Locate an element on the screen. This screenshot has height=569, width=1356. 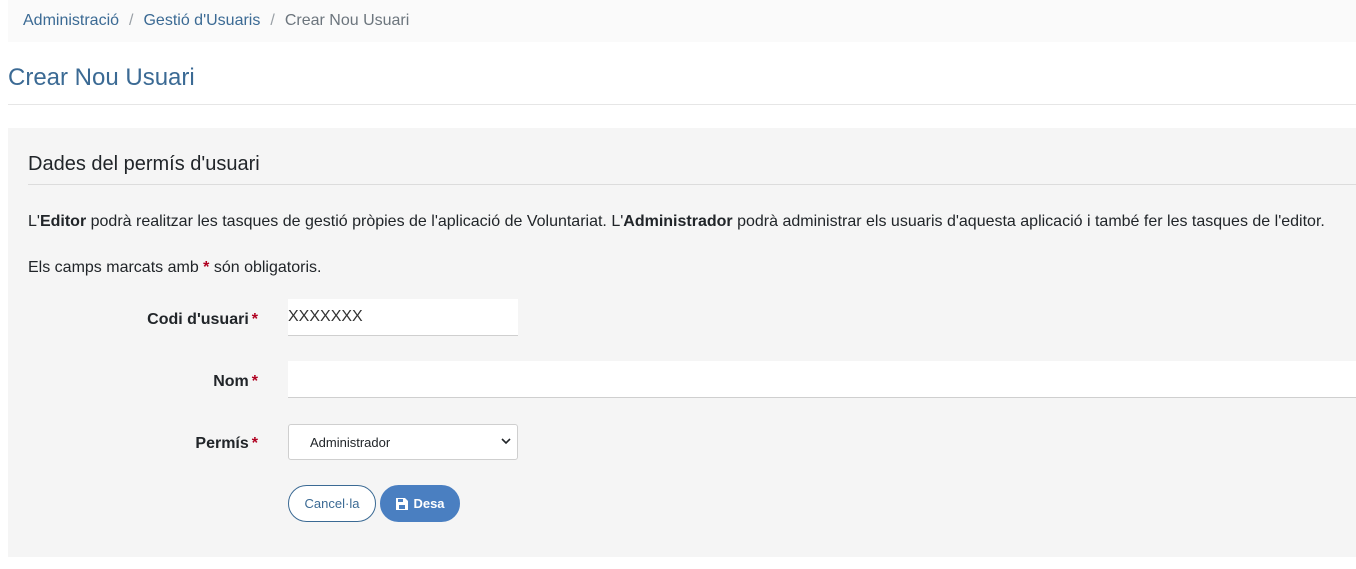
save-button: Desa is located at coordinates (420, 503).